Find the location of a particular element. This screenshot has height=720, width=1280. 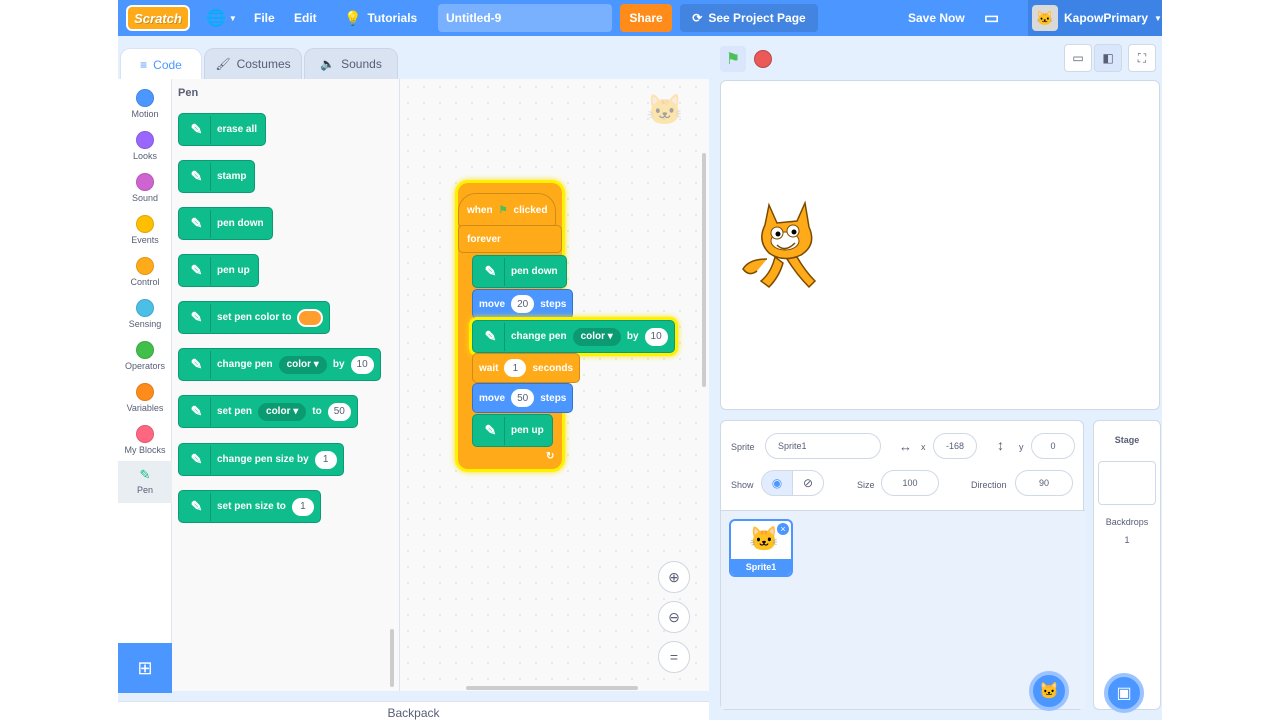

file-menu: File is located at coordinates (264, 18).